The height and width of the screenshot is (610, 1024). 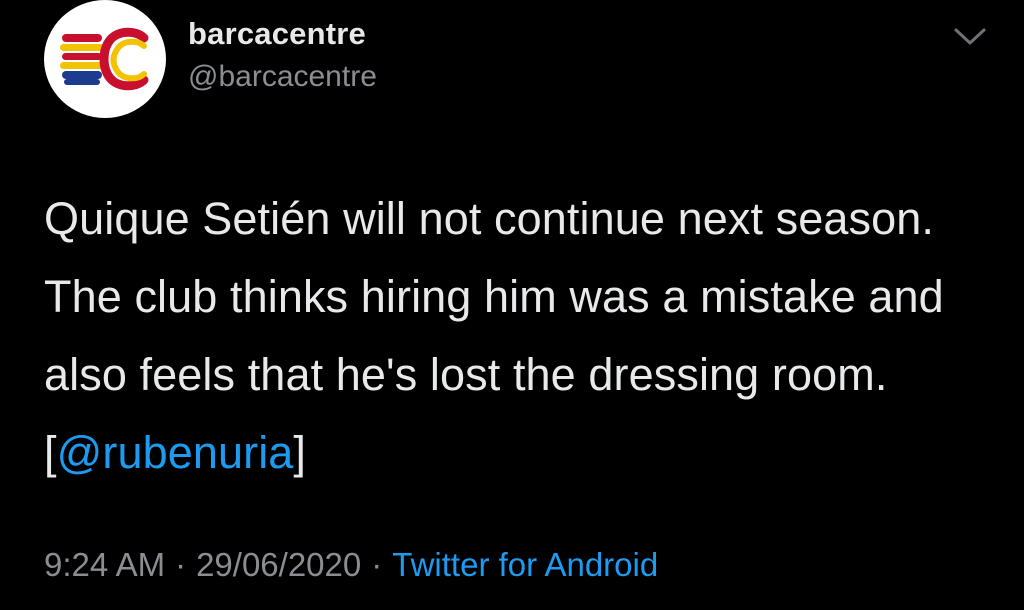 I want to click on display-name: barcacentre, so click(x=277, y=34).